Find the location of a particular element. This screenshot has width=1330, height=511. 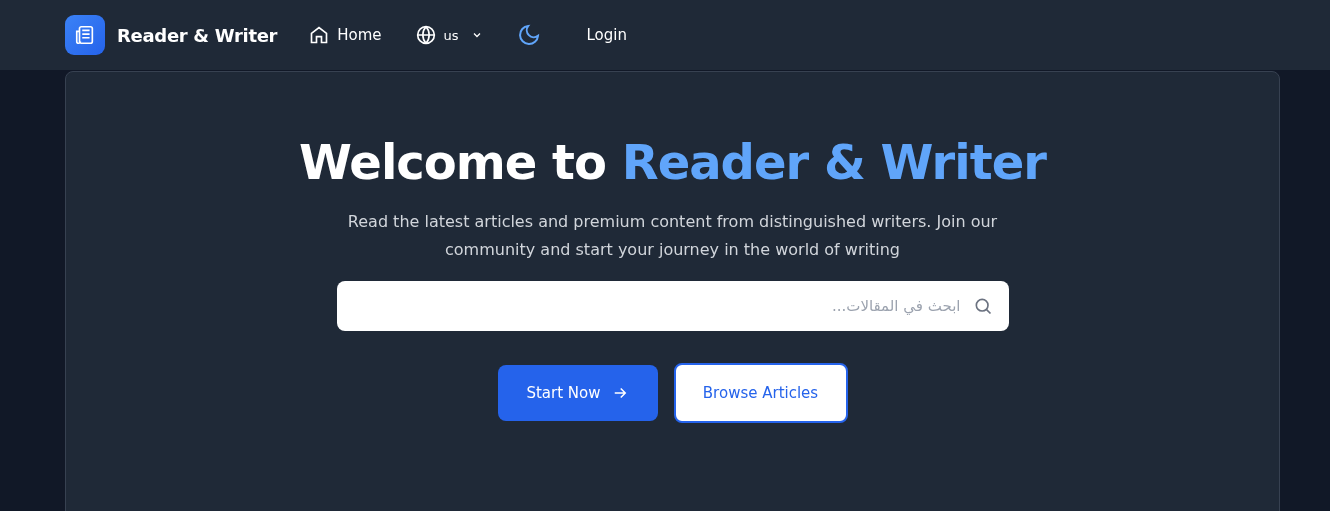

hero-title: Welcome to Reader & Writer is located at coordinates (672, 162).